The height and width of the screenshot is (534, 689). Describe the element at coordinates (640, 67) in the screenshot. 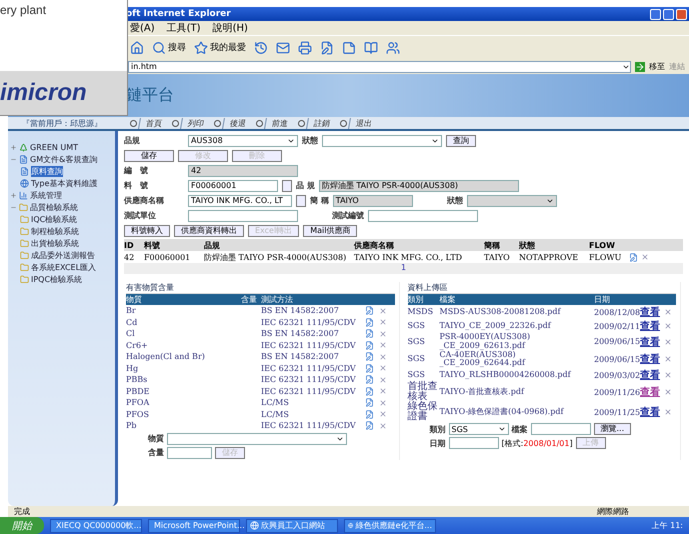

I see `go-icon` at that location.